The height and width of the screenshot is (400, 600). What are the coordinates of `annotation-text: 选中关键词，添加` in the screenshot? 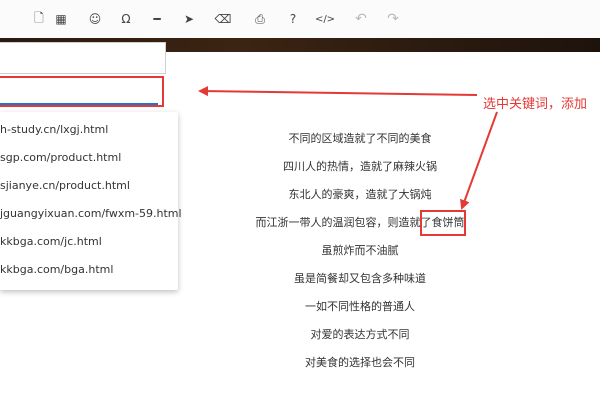 It's located at (535, 104).